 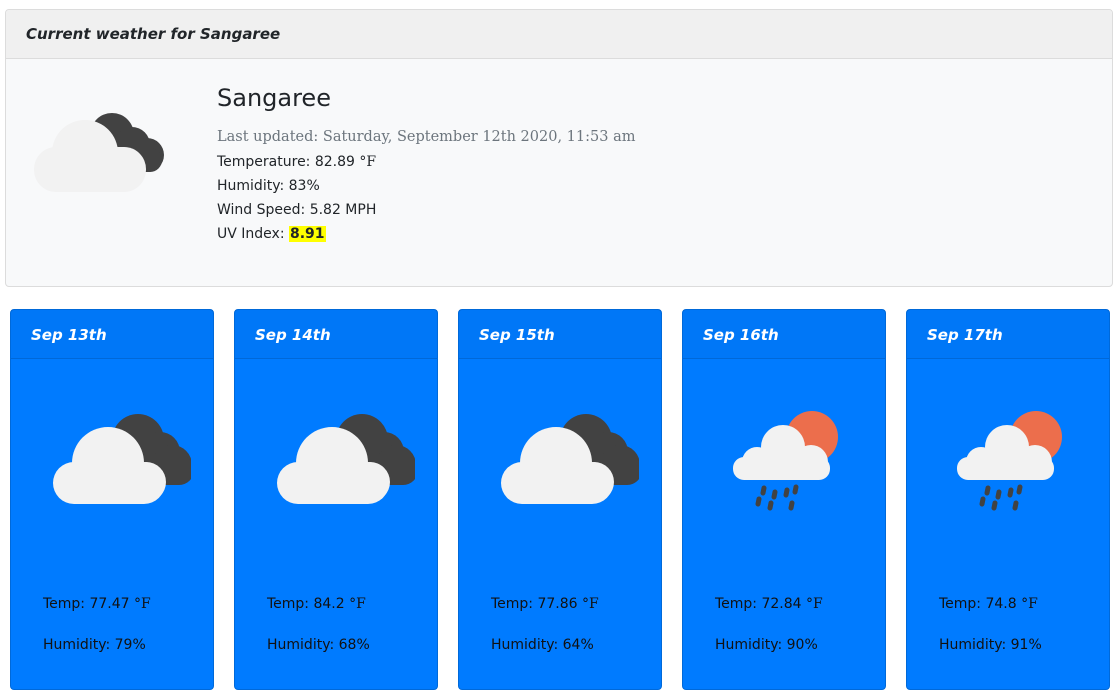 What do you see at coordinates (307, 234) in the screenshot?
I see `uv-index-badge: 8.91` at bounding box center [307, 234].